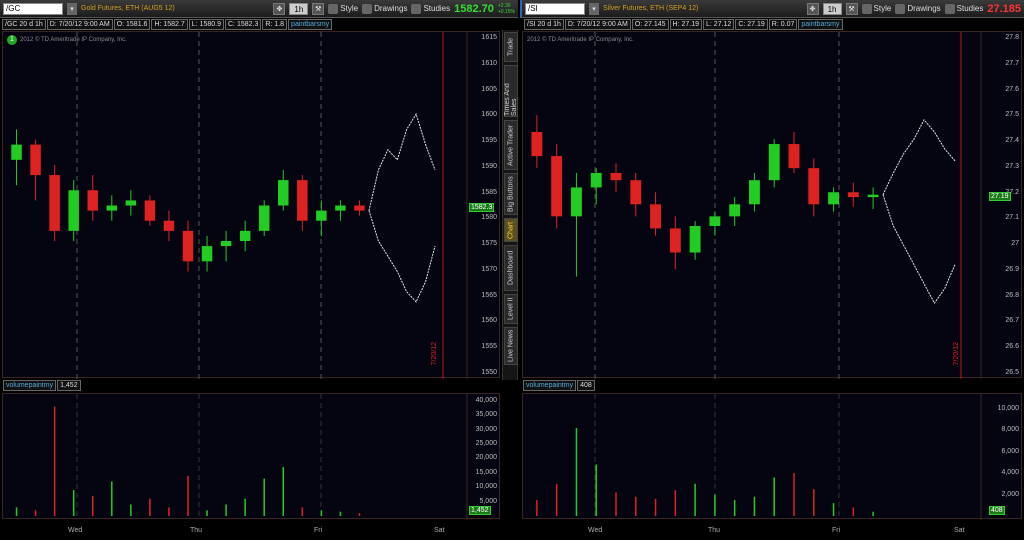  Describe the element at coordinates (1012, 372) in the screenshot. I see `price-tick-label: 26.5` at that location.